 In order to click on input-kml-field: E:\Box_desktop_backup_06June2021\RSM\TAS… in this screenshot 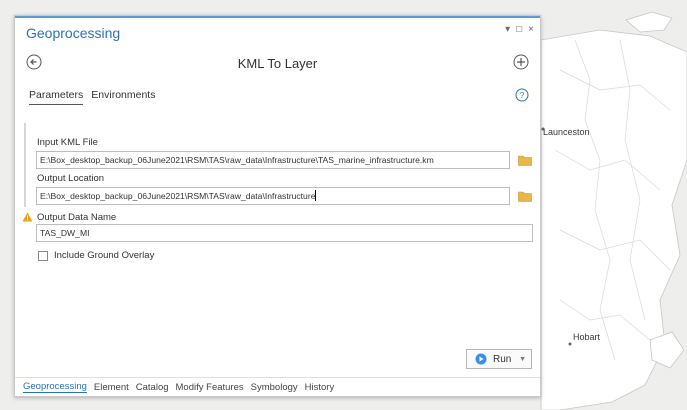, I will do `click(273, 160)`.